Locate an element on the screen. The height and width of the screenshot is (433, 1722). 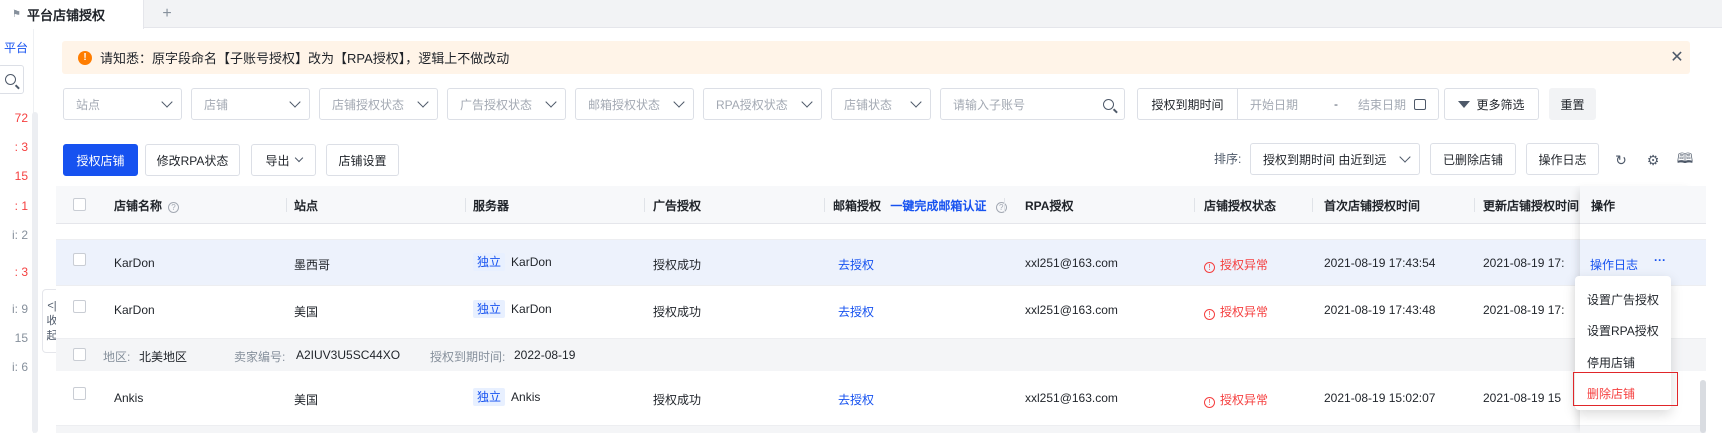
header-site: 站点 is located at coordinates (306, 206).